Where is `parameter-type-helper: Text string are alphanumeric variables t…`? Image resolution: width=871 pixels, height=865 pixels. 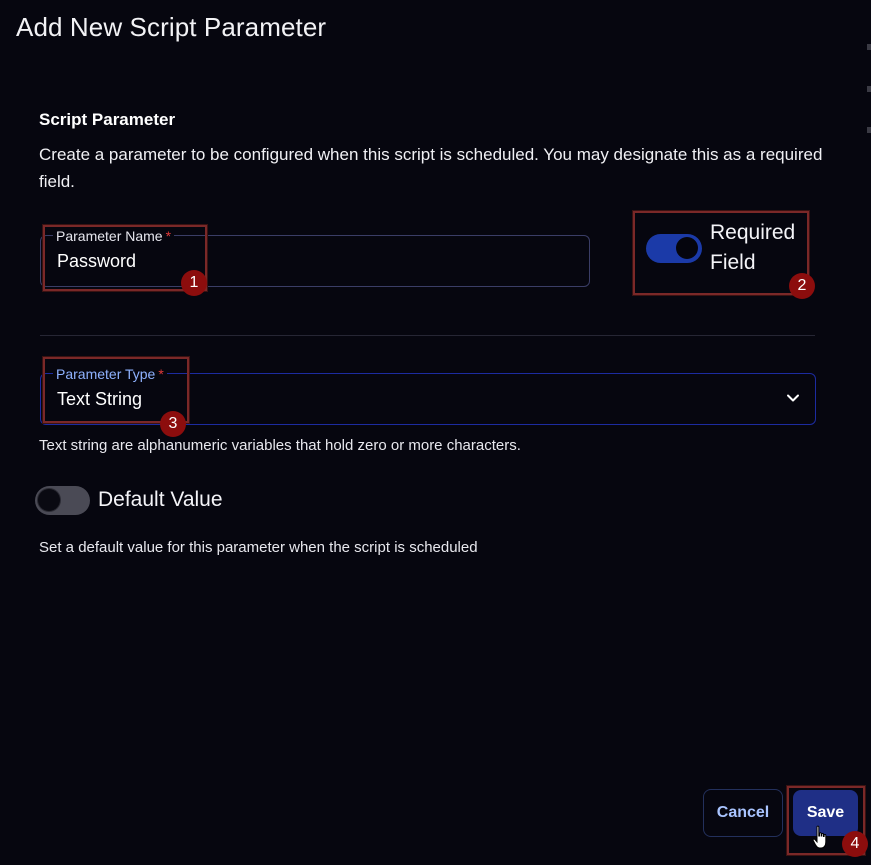
parameter-type-helper: Text string are alphanumeric variables t… is located at coordinates (280, 445).